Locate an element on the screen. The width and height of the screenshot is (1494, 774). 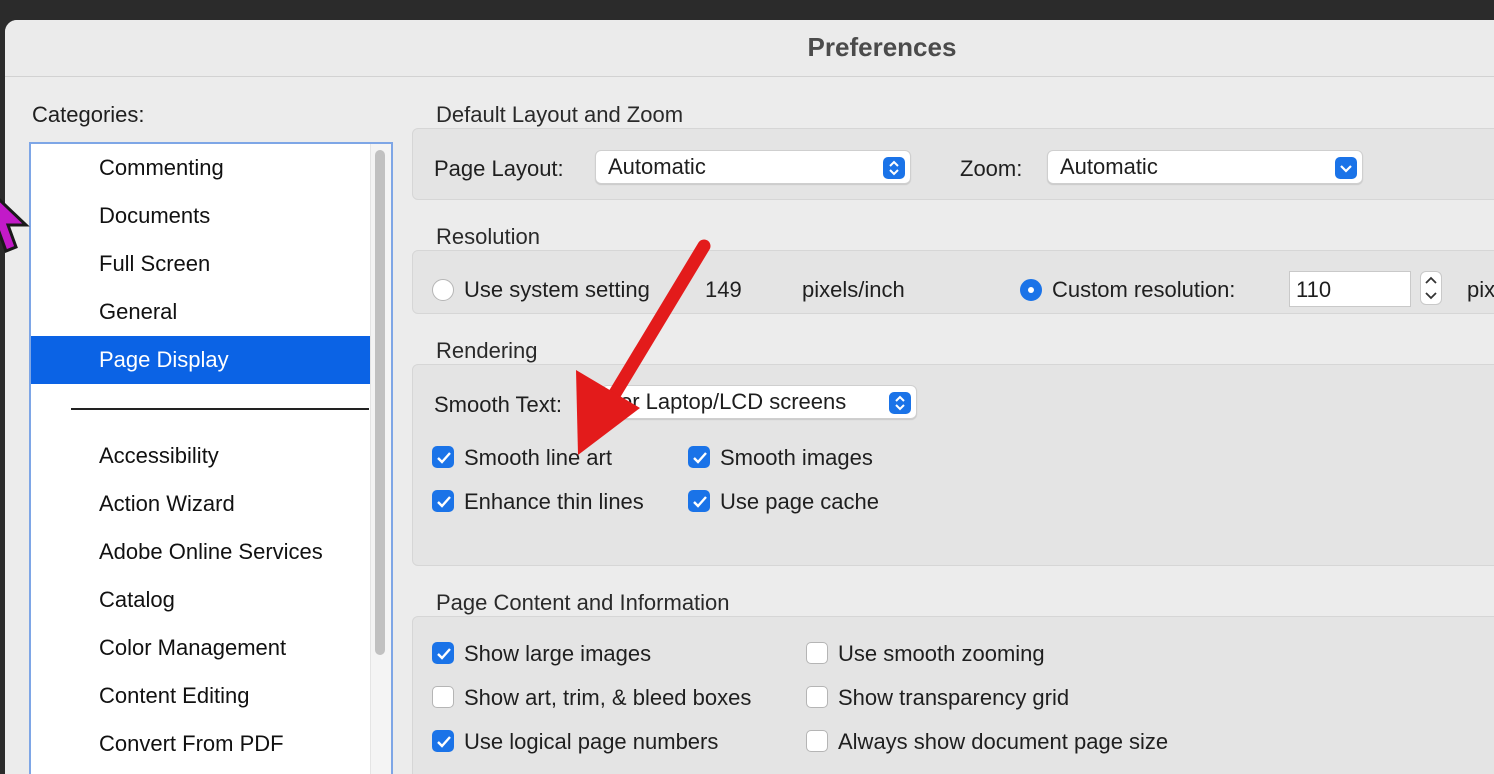
category-label: General is located at coordinates (138, 311).